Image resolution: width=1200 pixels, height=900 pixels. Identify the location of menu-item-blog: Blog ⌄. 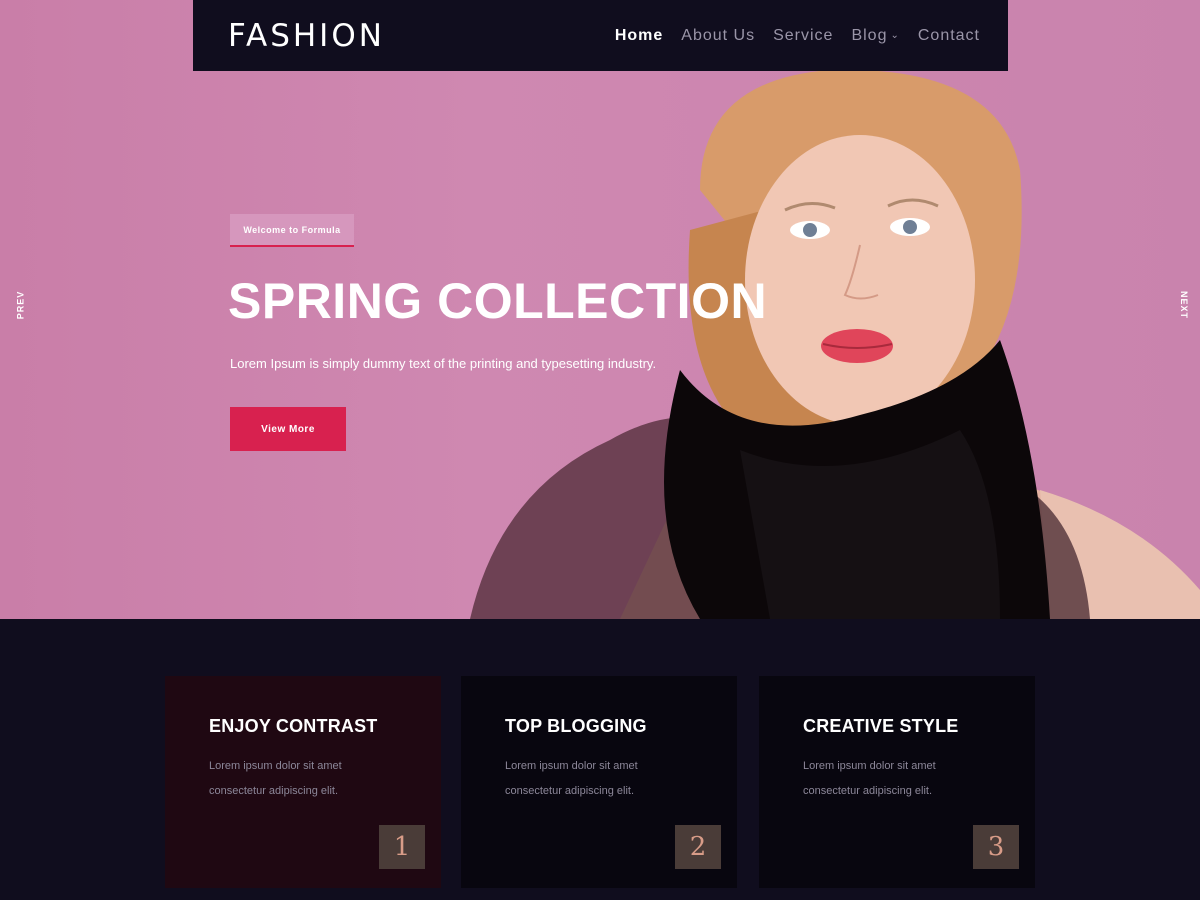
(875, 36).